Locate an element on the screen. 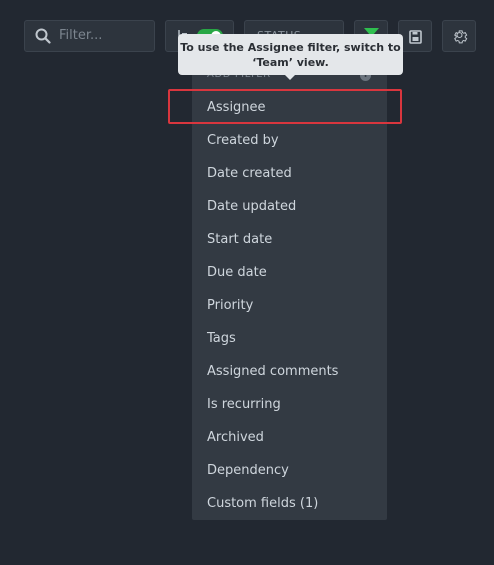 The width and height of the screenshot is (494, 565). tooltip-arrow is located at coordinates (290, 77).